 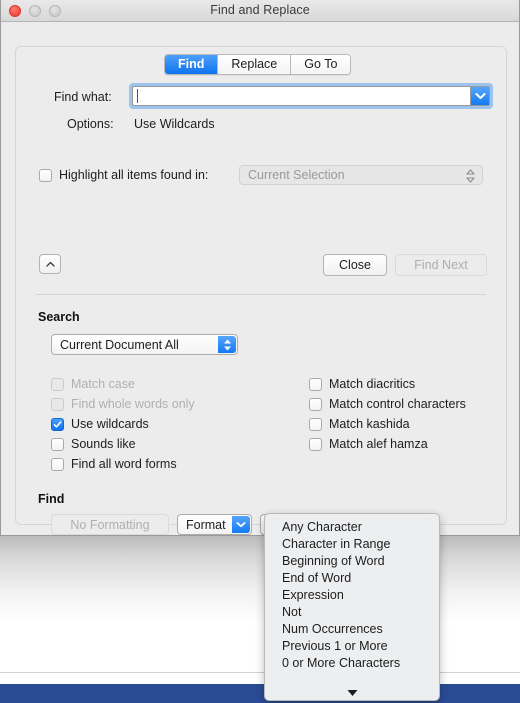 I want to click on document-status-bar, so click(x=260, y=693).